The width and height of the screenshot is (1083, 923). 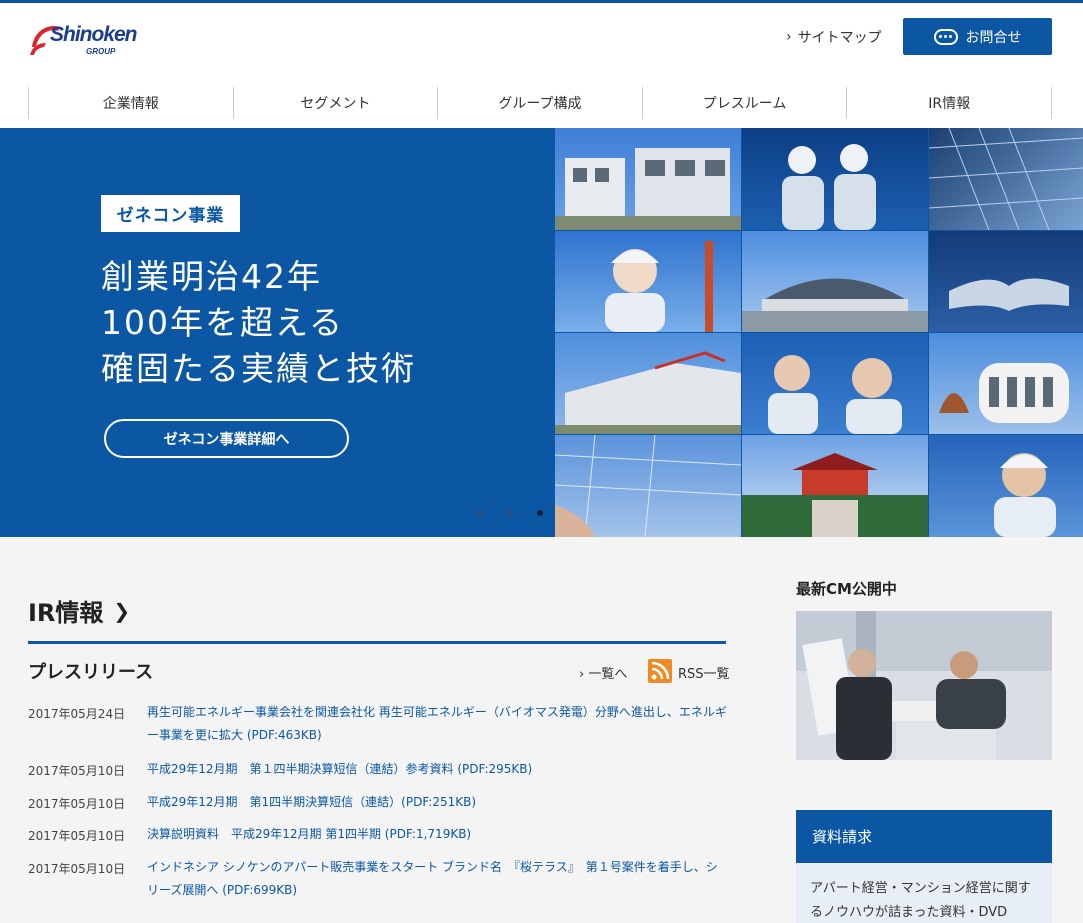 What do you see at coordinates (170, 213) in the screenshot?
I see `hero-tag: ゼネコン事業` at bounding box center [170, 213].